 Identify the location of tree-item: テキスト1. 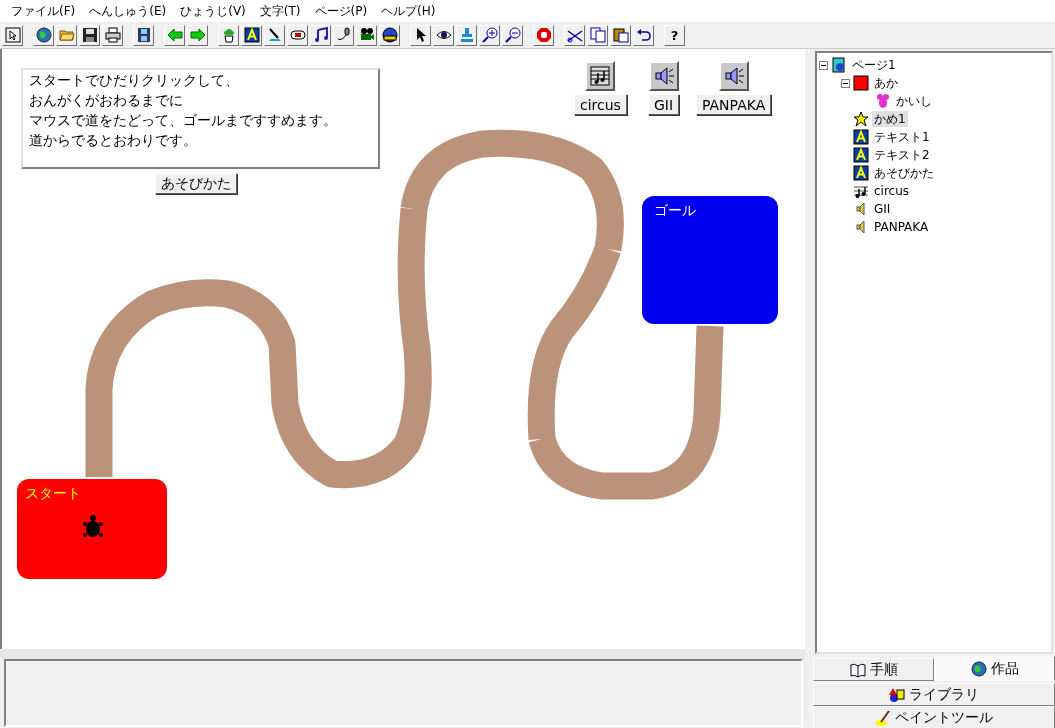
(902, 137).